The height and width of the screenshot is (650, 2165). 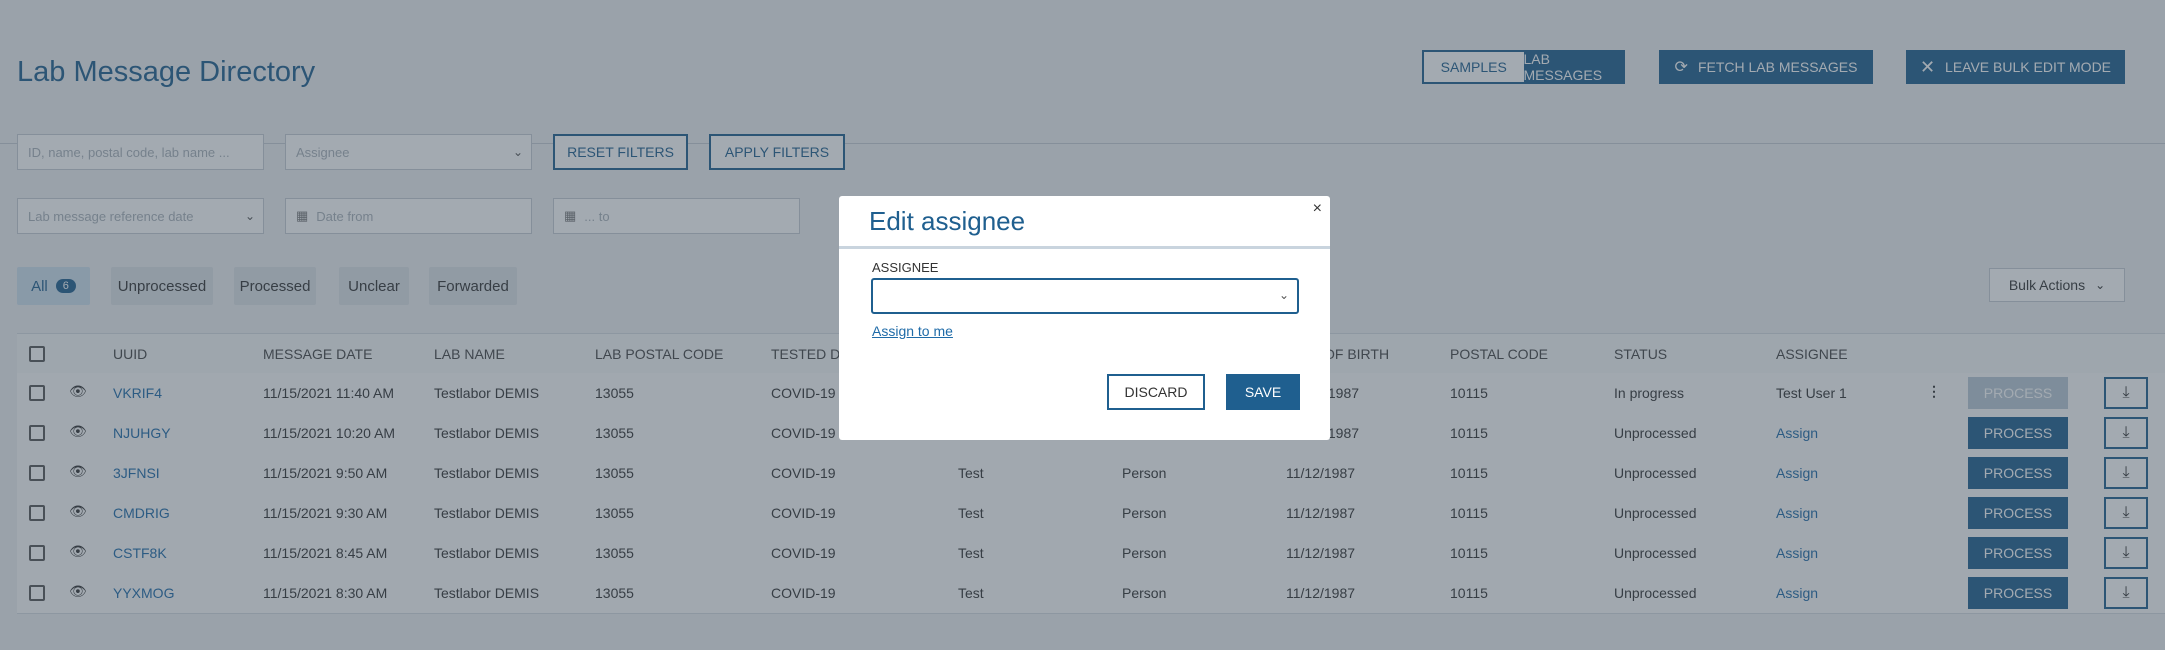 What do you see at coordinates (1317, 209) in the screenshot?
I see `close-icon: ×` at bounding box center [1317, 209].